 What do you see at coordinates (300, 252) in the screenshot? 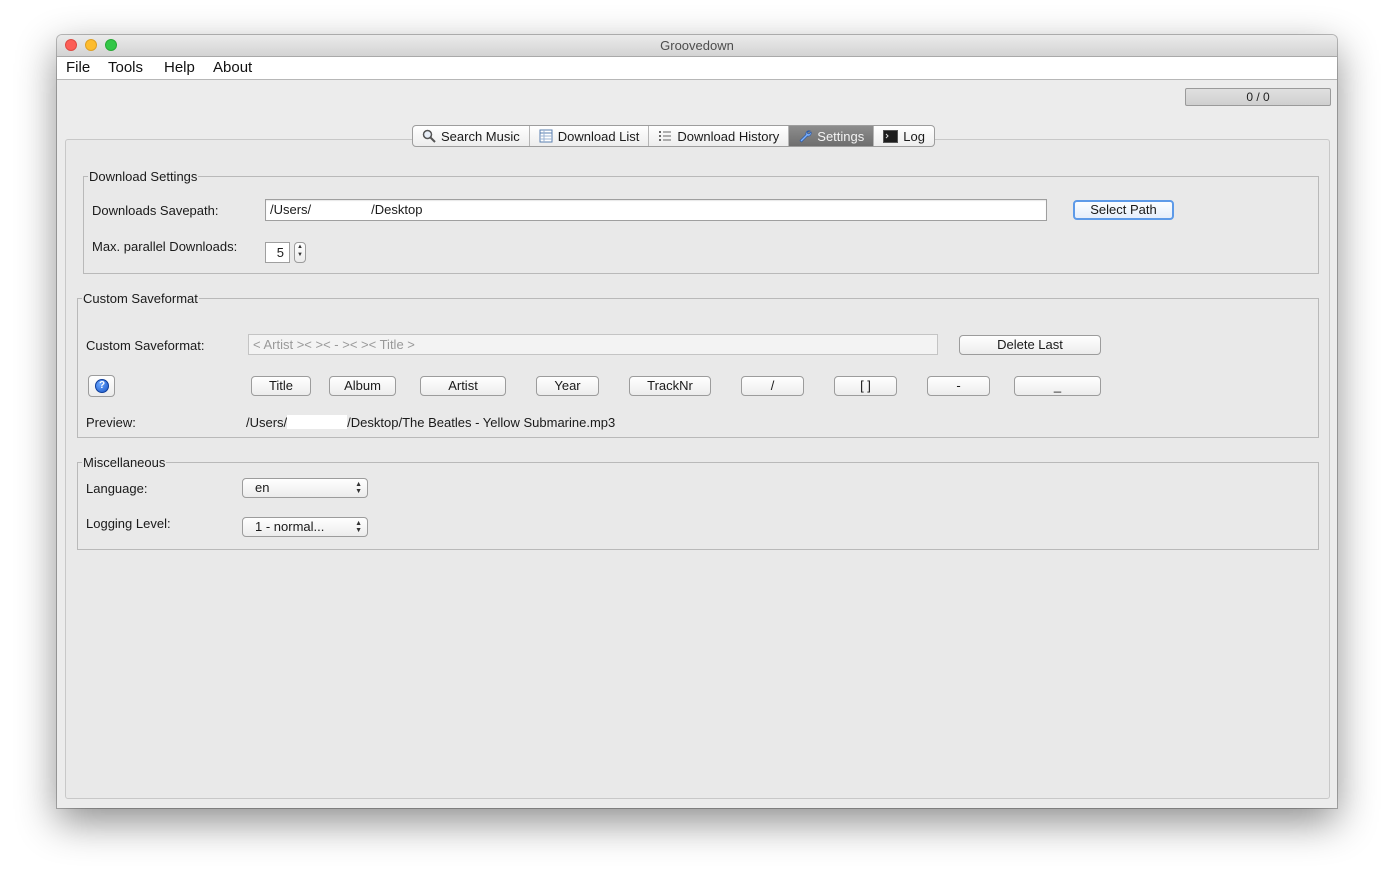
I see `parallel-downloads-stepper: ▲ ▼` at bounding box center [300, 252].